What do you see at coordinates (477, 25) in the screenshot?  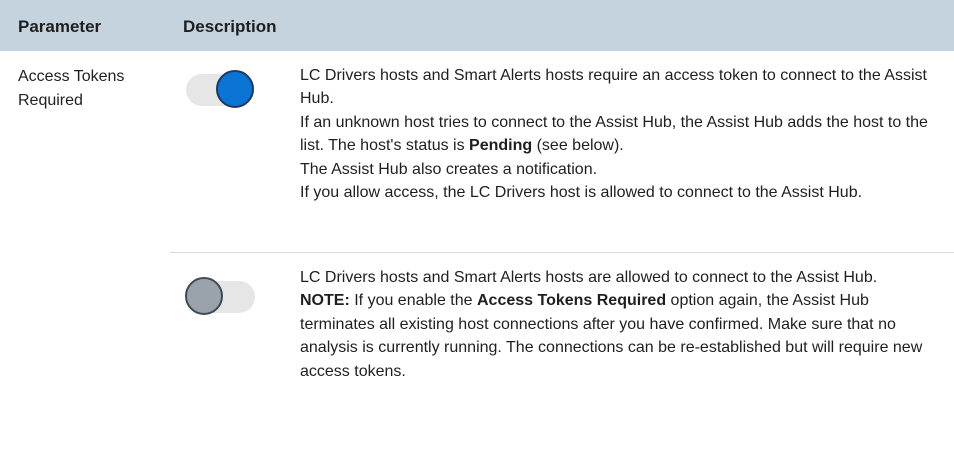 I see `table-header: Parameter Description` at bounding box center [477, 25].